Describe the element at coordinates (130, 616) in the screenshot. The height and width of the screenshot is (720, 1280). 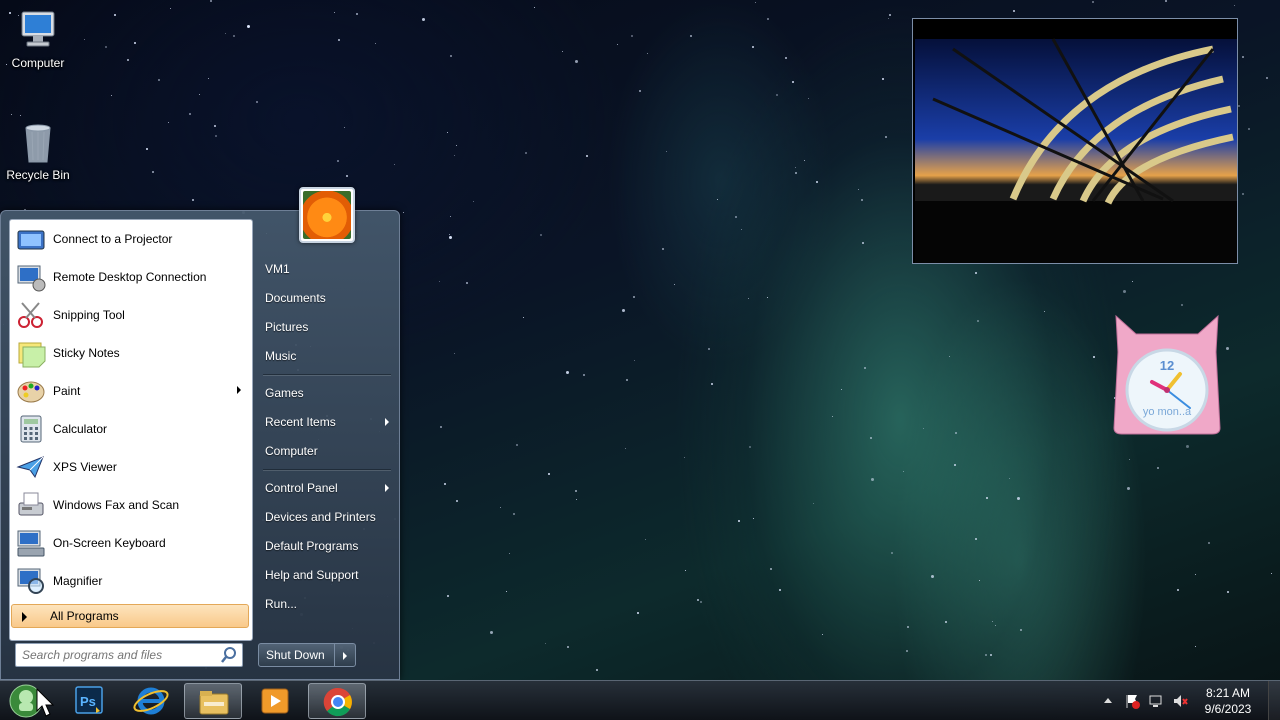
I see `all-programs-button: All Programs` at that location.